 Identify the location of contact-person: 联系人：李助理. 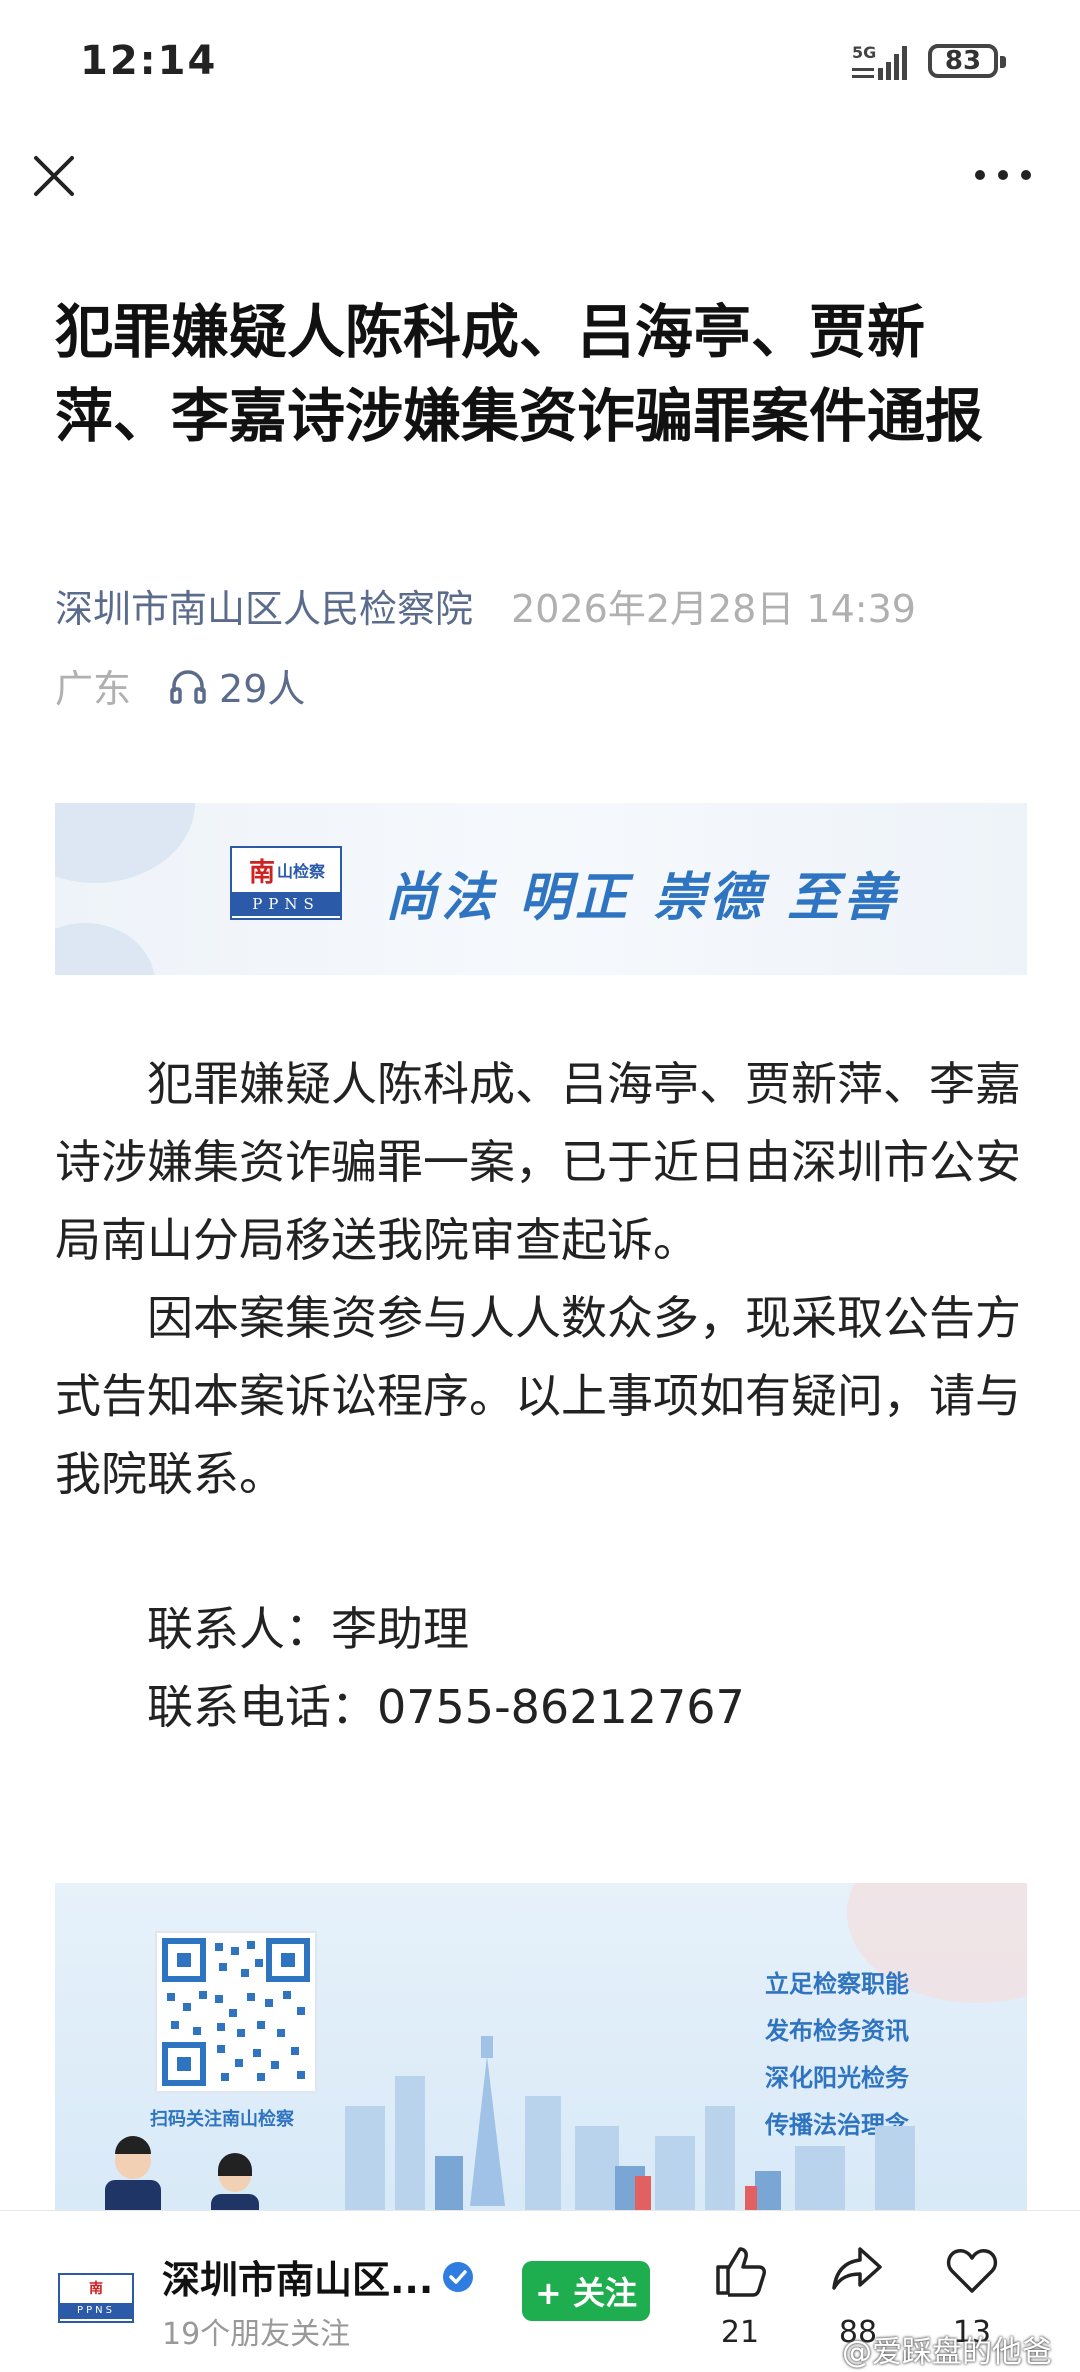
(308, 1629).